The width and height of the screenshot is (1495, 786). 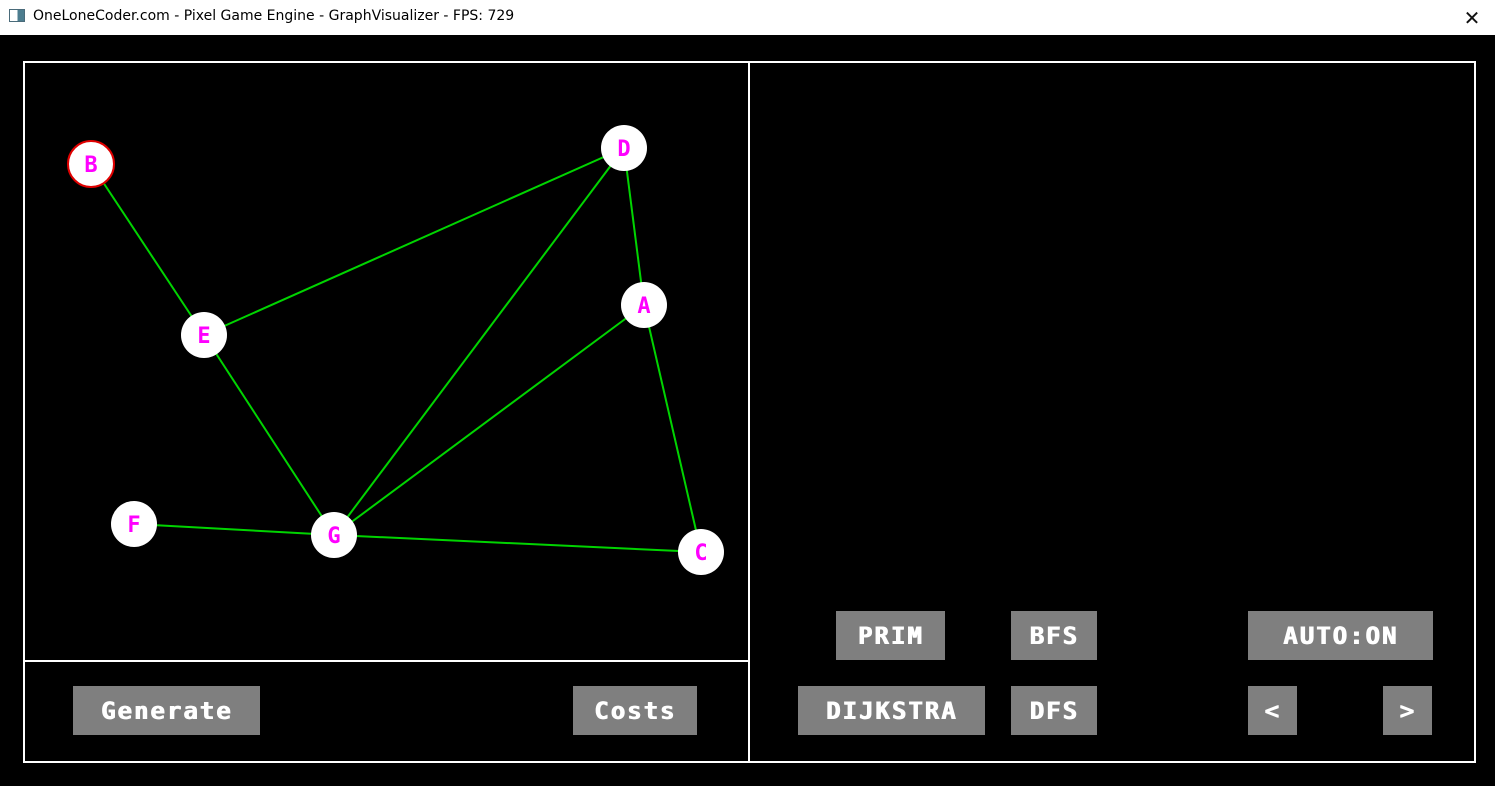 I want to click on graph-edge-a-g, so click(x=489, y=420).